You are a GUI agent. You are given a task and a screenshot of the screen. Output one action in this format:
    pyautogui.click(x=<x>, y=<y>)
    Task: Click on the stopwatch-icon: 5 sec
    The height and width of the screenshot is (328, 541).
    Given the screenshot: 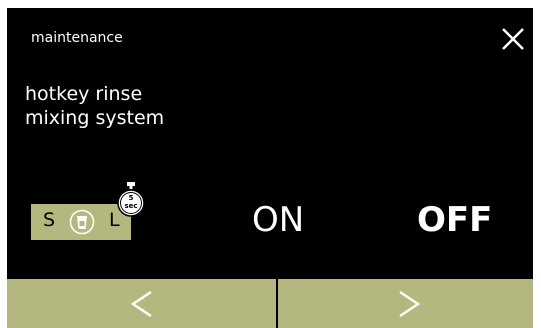 What is the action you would take?
    pyautogui.click(x=131, y=202)
    